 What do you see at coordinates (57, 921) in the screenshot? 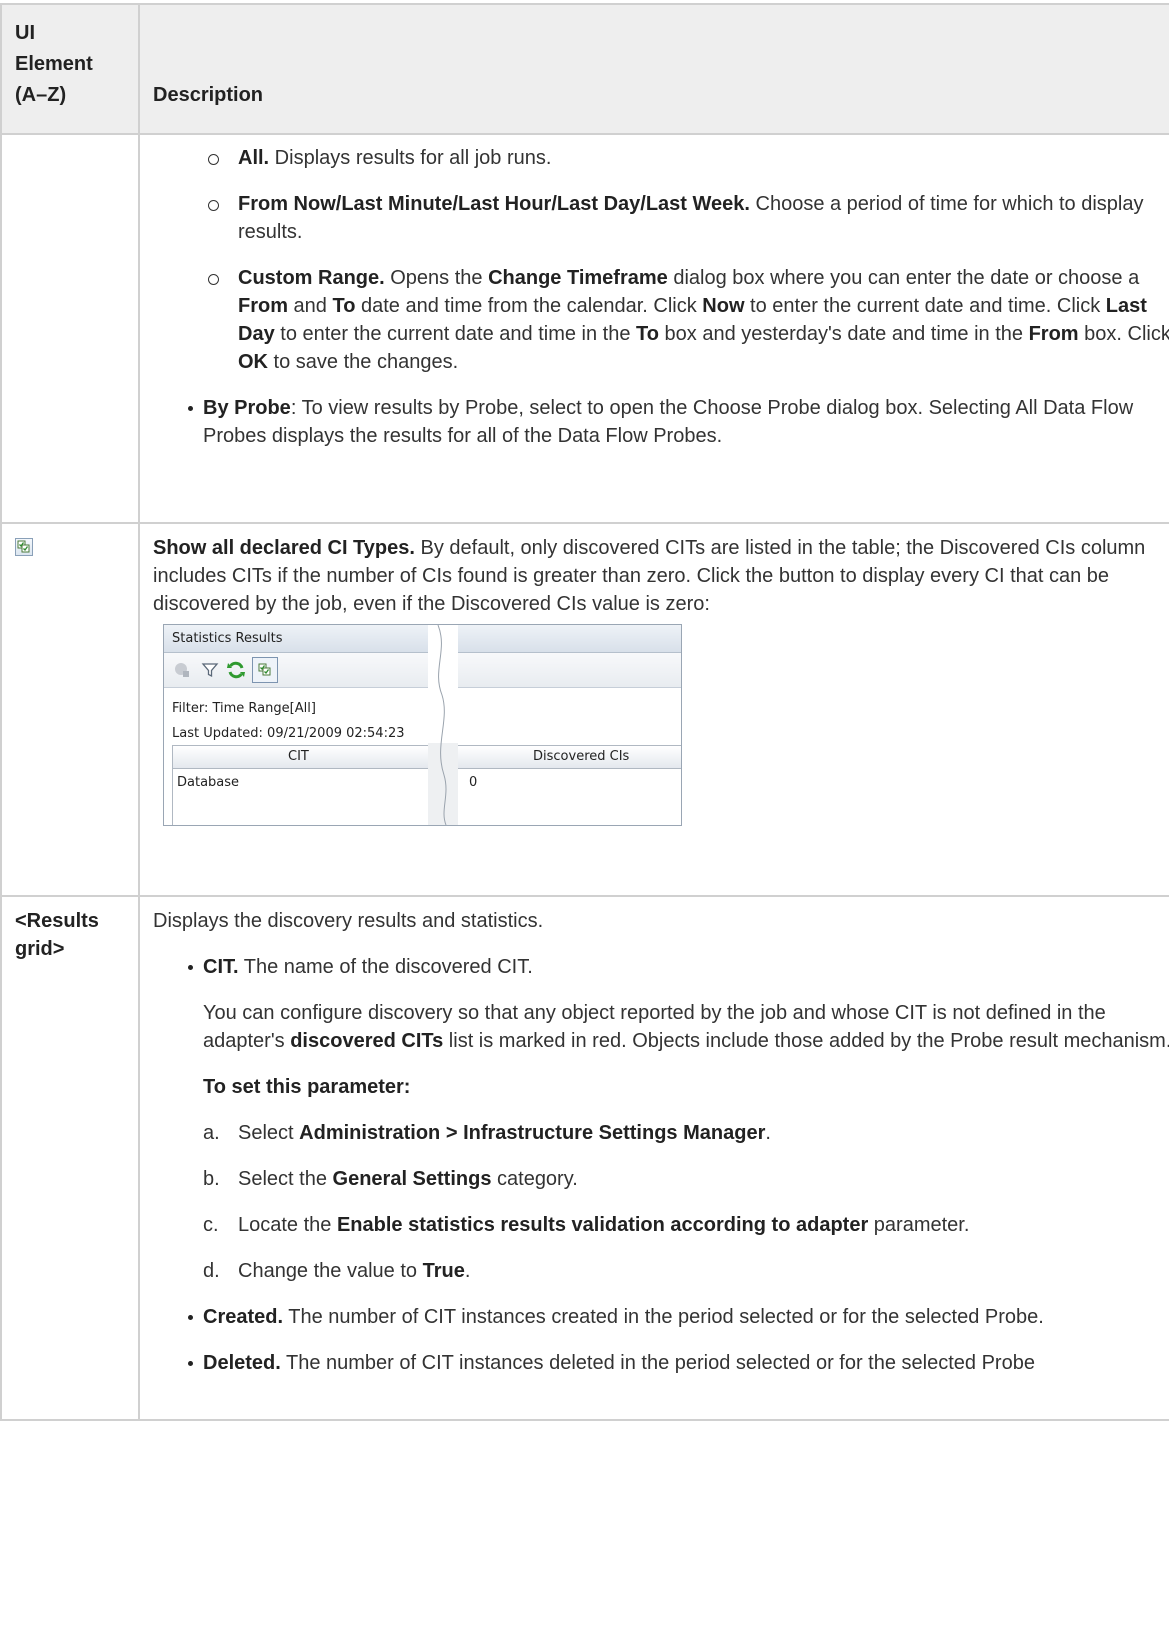
I see `results-grid-label-1: <Results` at bounding box center [57, 921].